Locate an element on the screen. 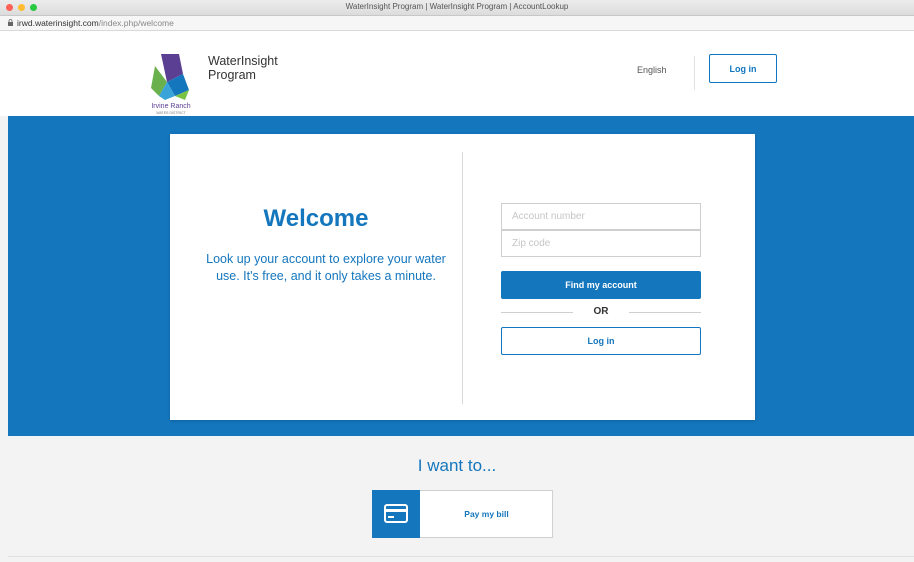 The height and width of the screenshot is (562, 914). language-selector: English is located at coordinates (652, 70).